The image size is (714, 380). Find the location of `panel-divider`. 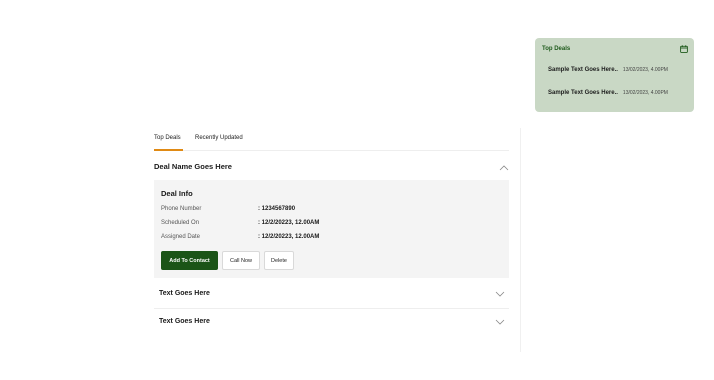

panel-divider is located at coordinates (520, 240).